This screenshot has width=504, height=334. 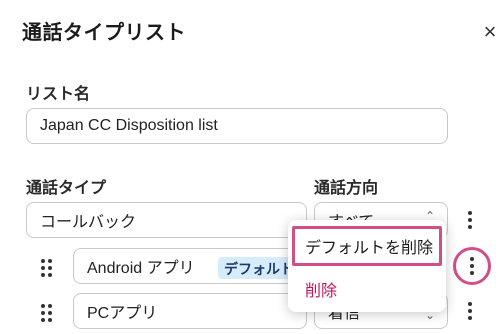 I want to click on list-name-value: Japan CC Disposition list, so click(x=129, y=125).